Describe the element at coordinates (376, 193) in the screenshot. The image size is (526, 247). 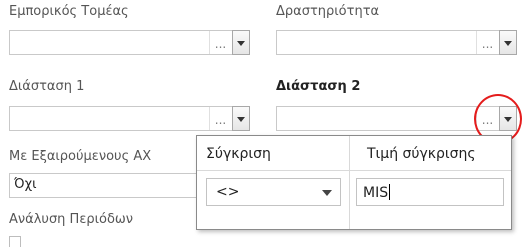
I see `compare-value-text: MIS` at that location.